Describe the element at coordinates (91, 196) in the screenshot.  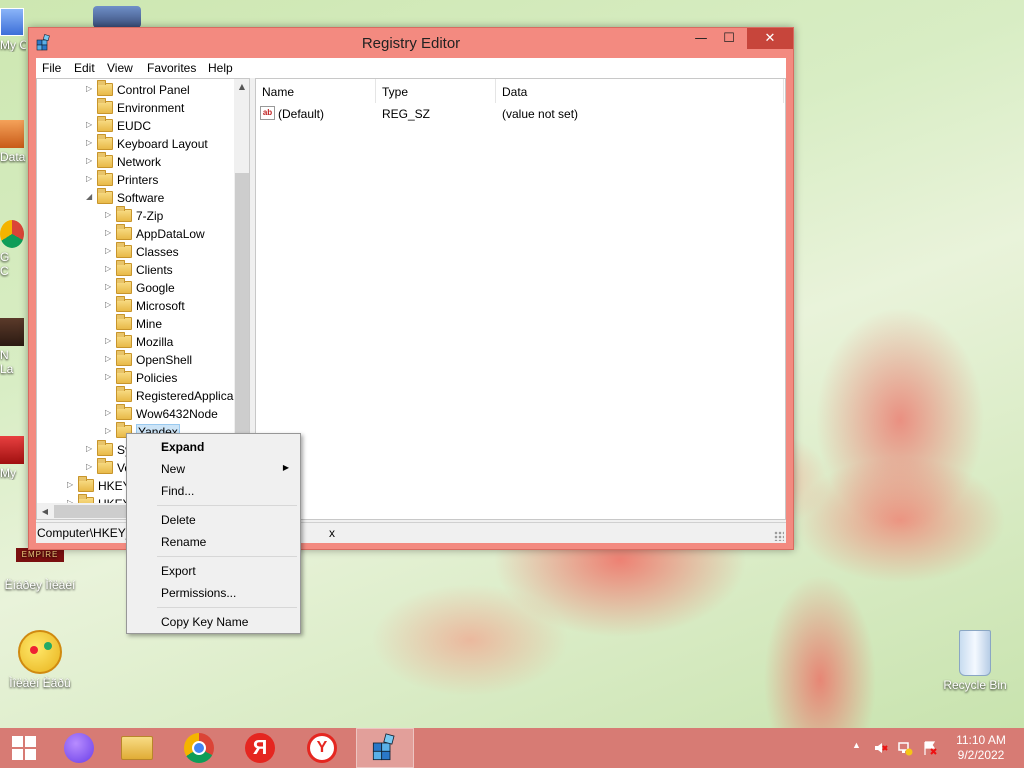
I see `tree-expander-icon: ◢` at that location.